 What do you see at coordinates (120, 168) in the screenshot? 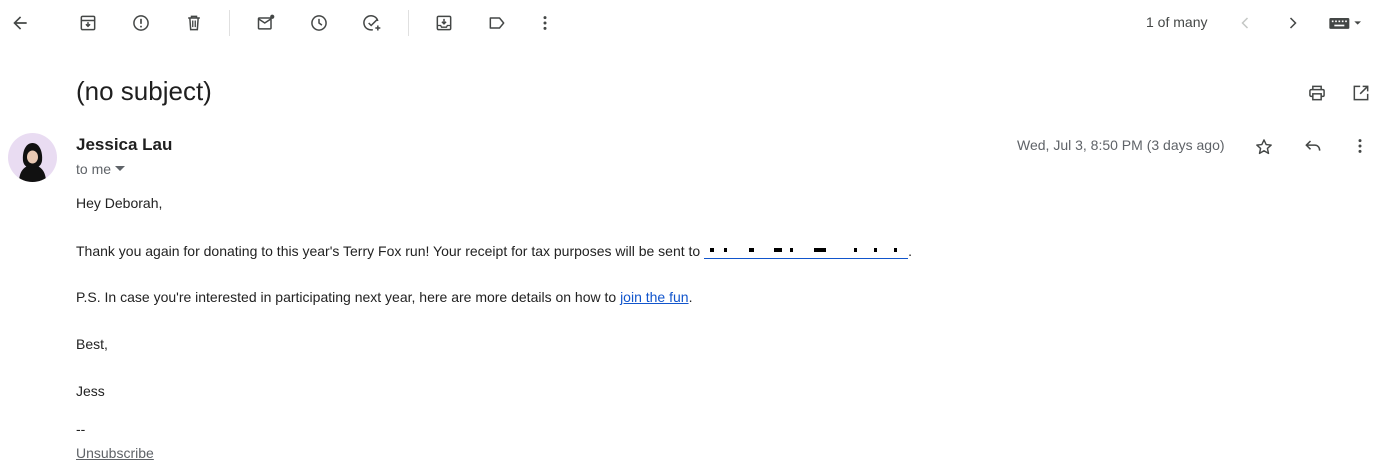
I see `caret-down-icon` at bounding box center [120, 168].